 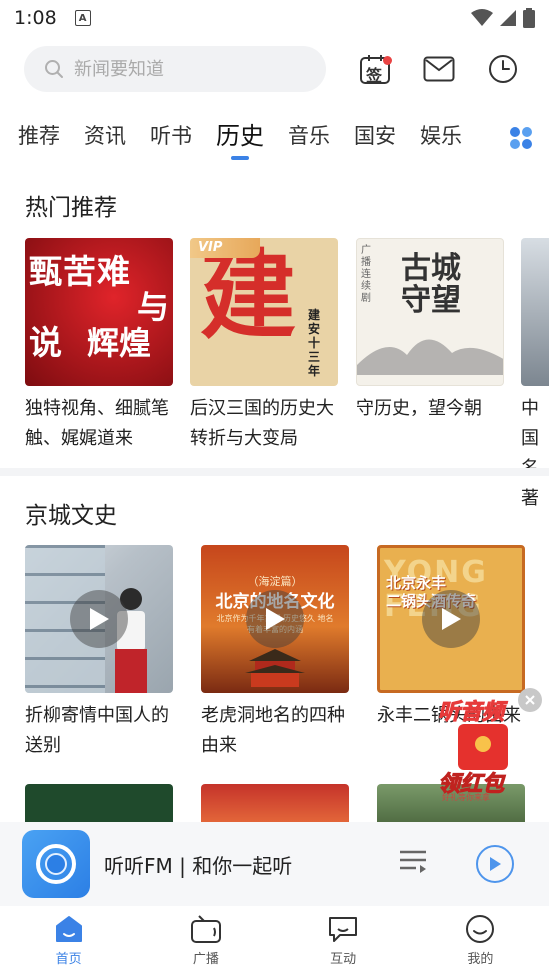 I want to click on search-box, so click(x=175, y=69).